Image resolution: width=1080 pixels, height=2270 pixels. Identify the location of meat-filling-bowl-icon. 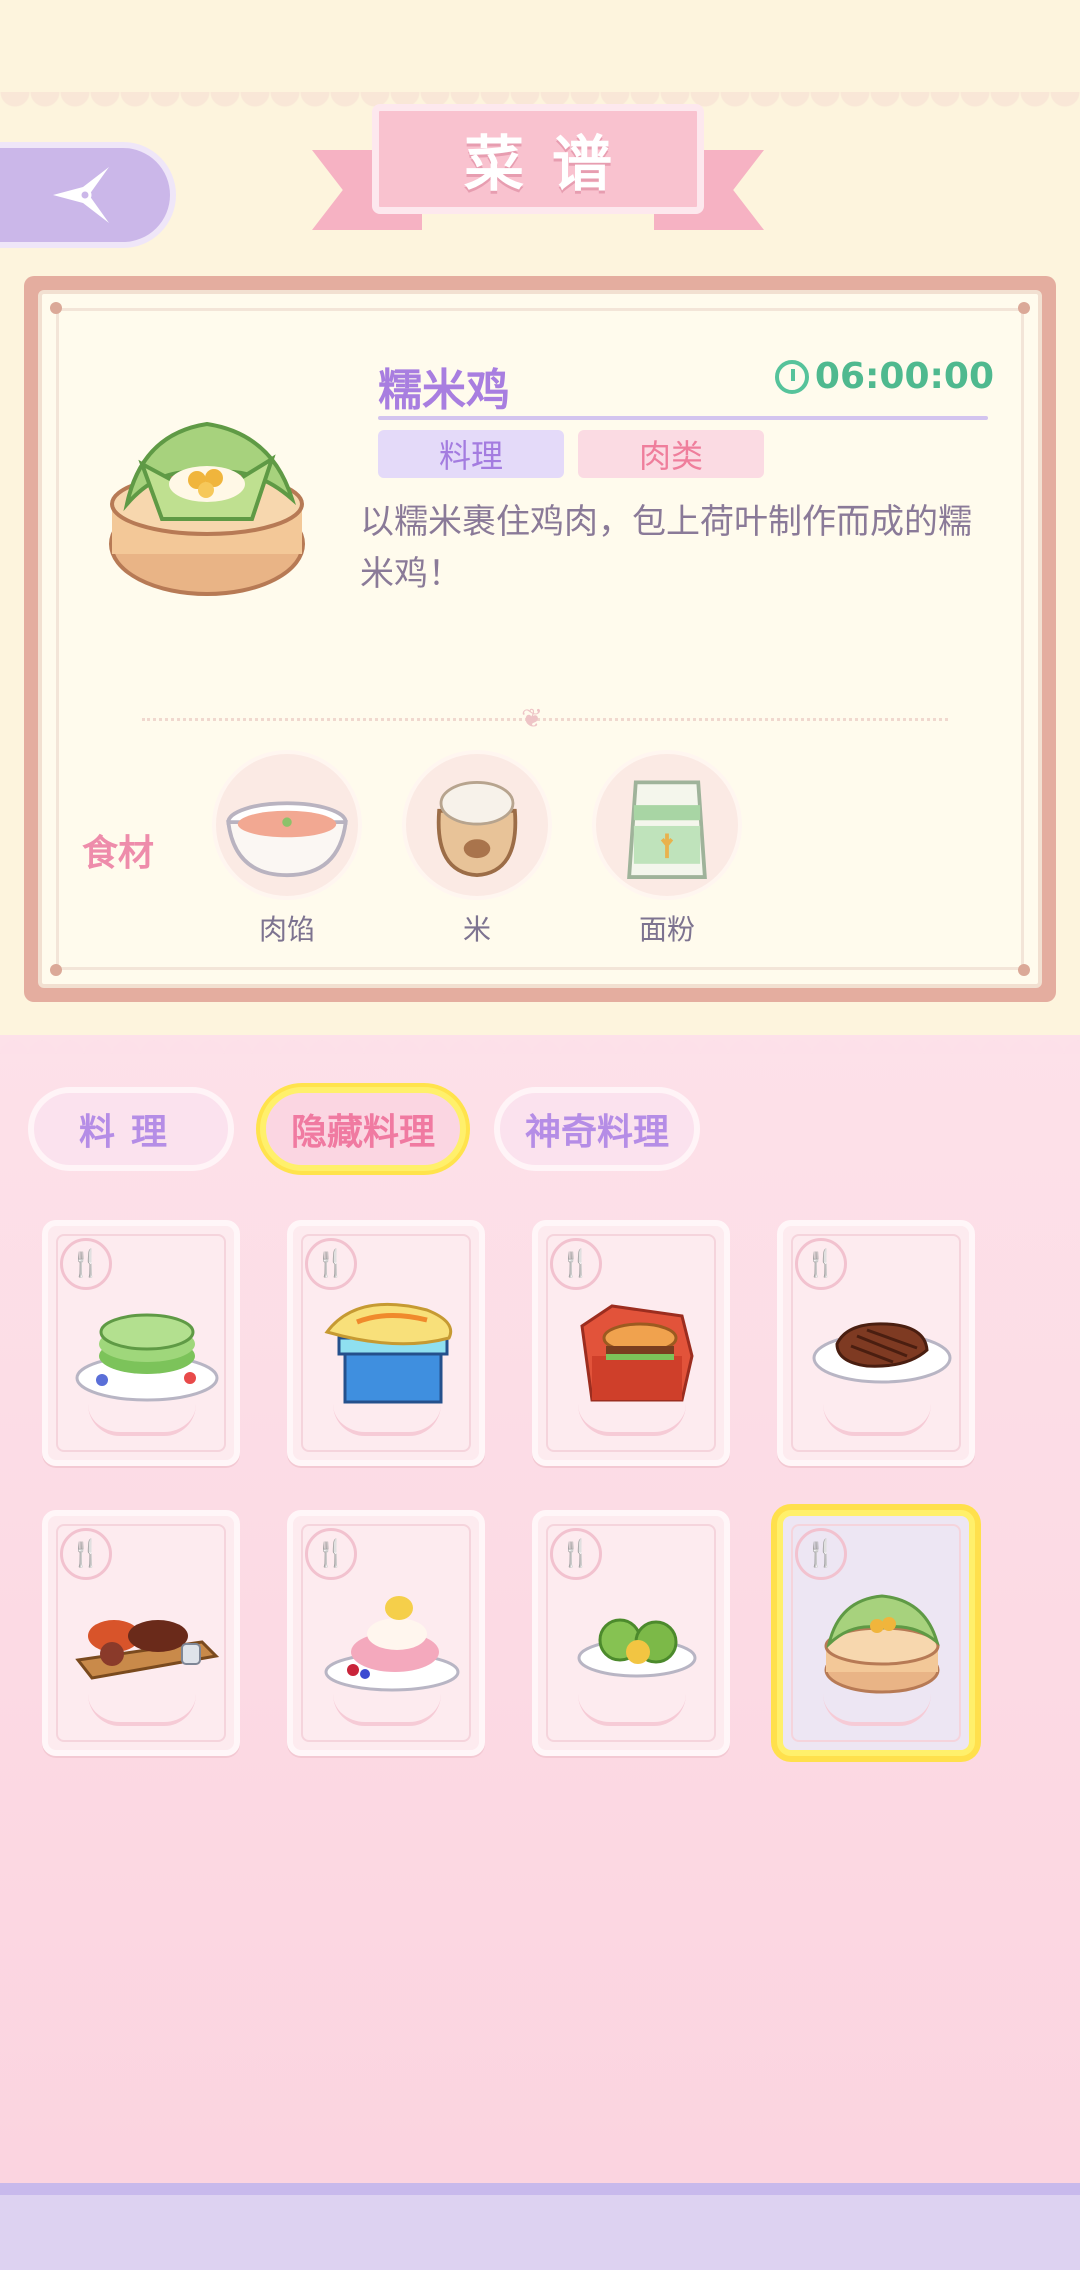
(287, 825).